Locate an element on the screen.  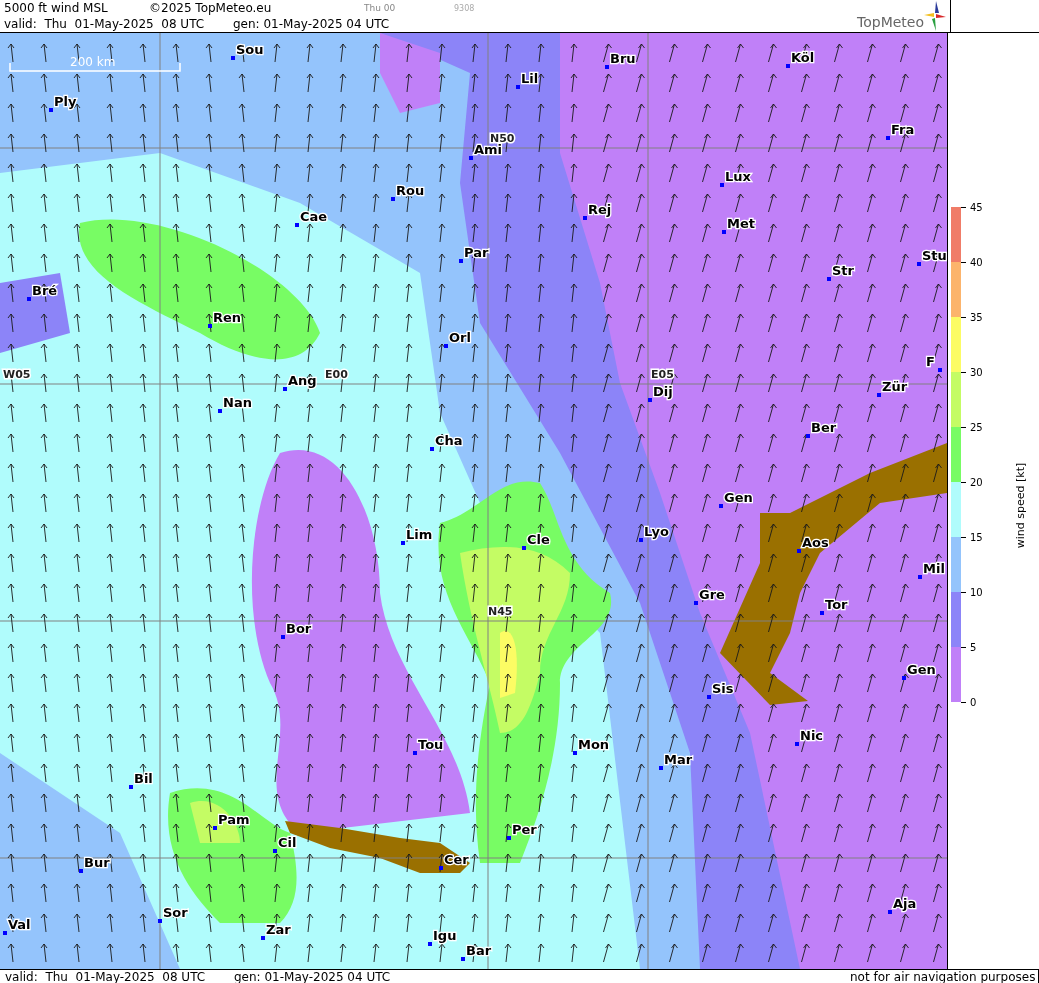
tick-label: 10 is located at coordinates (976, 592).